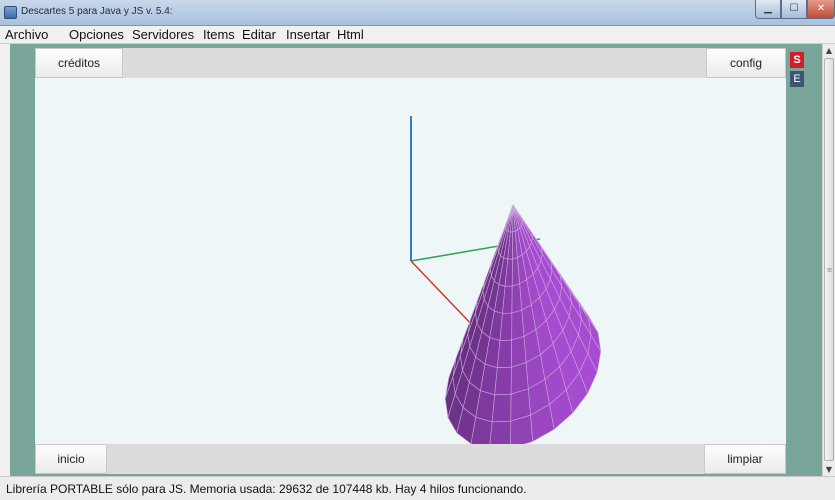  Describe the element at coordinates (797, 60) in the screenshot. I see `side-s-button: S` at that location.